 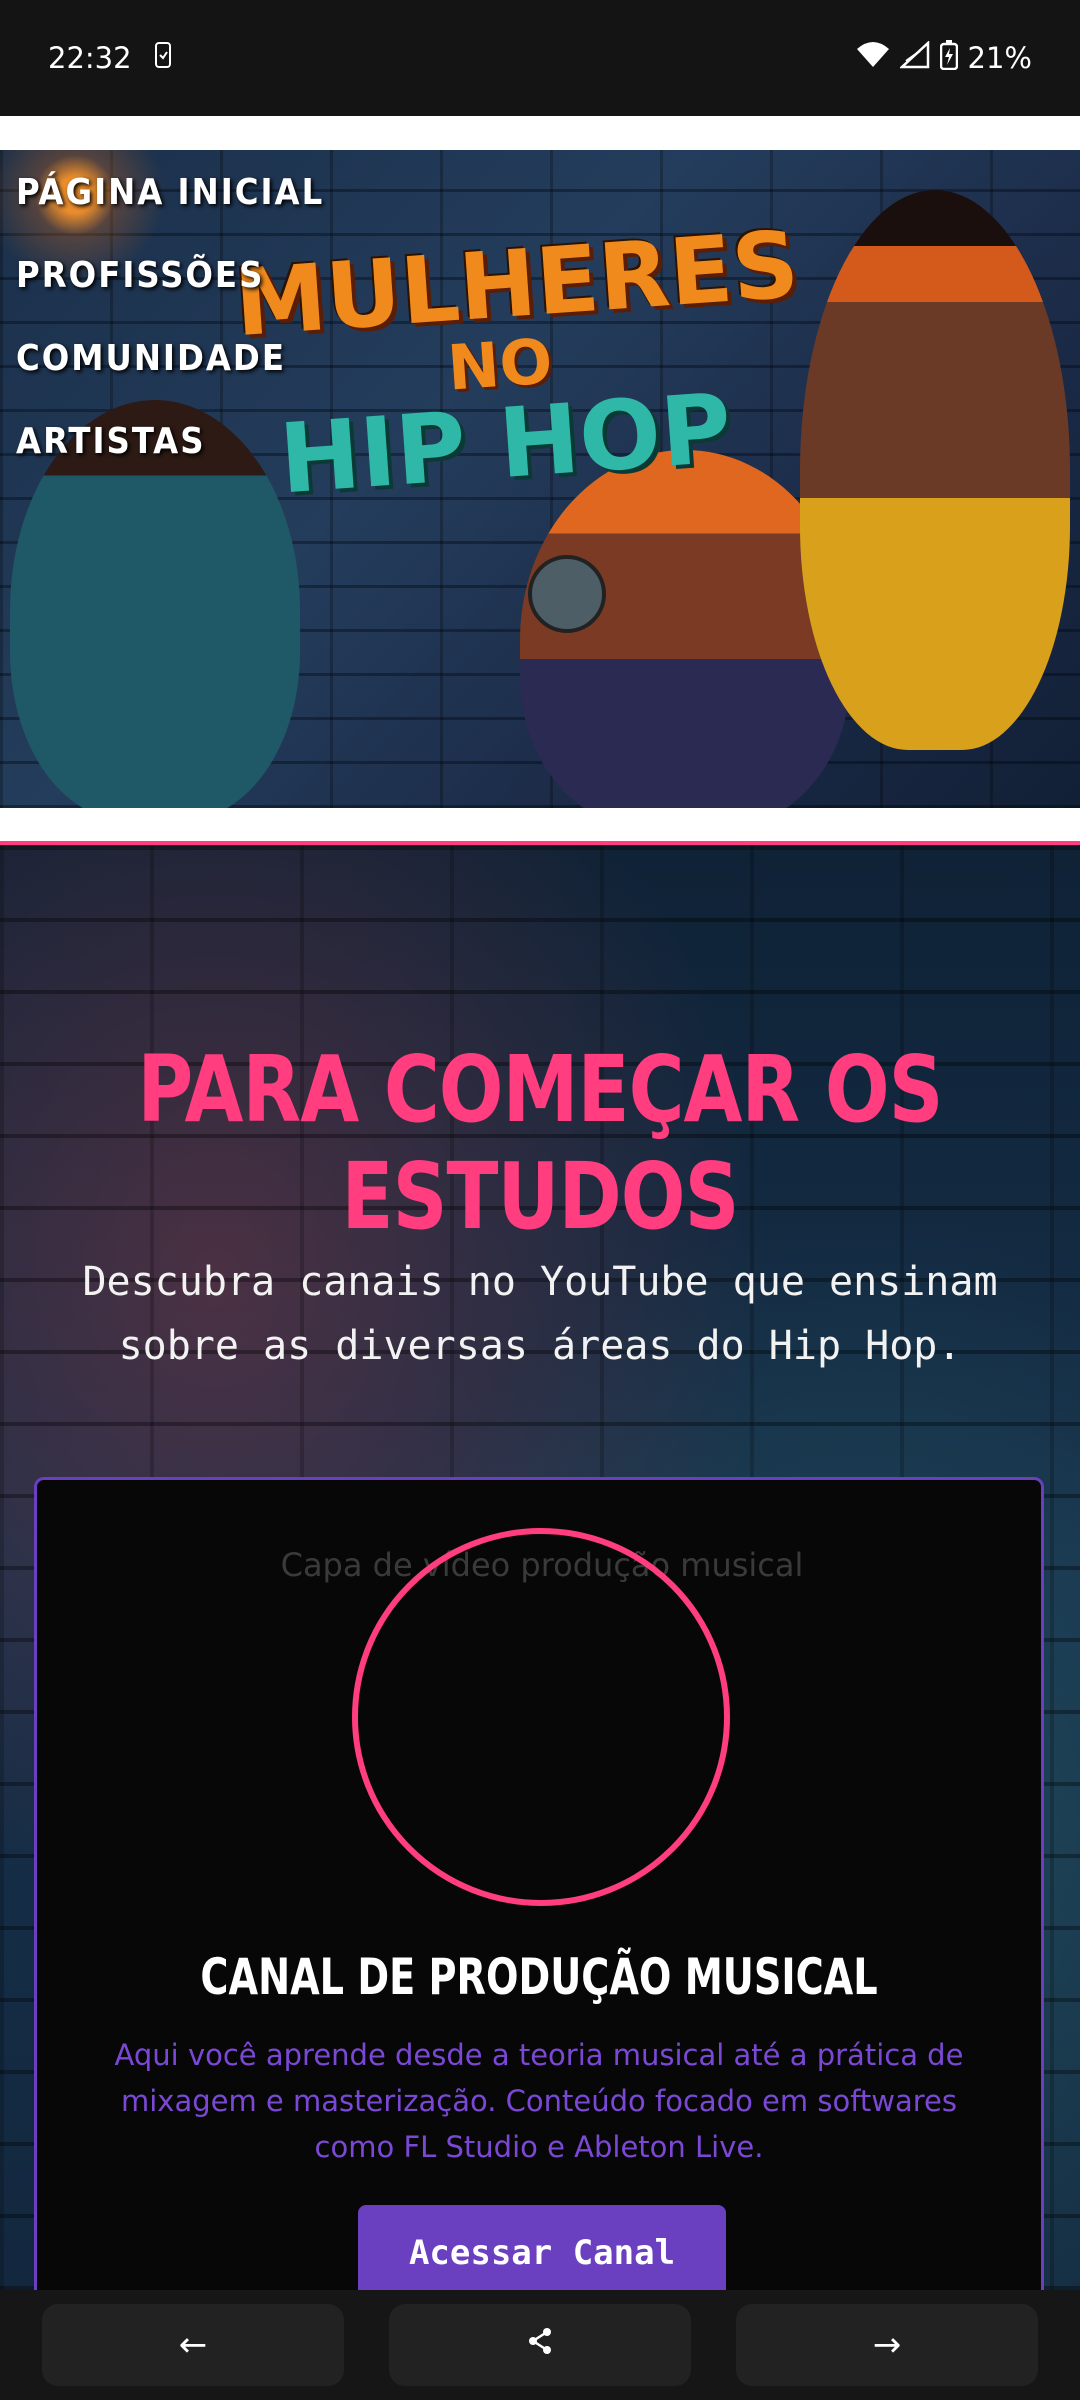 What do you see at coordinates (935, 470) in the screenshot?
I see `hero-figure-right` at bounding box center [935, 470].